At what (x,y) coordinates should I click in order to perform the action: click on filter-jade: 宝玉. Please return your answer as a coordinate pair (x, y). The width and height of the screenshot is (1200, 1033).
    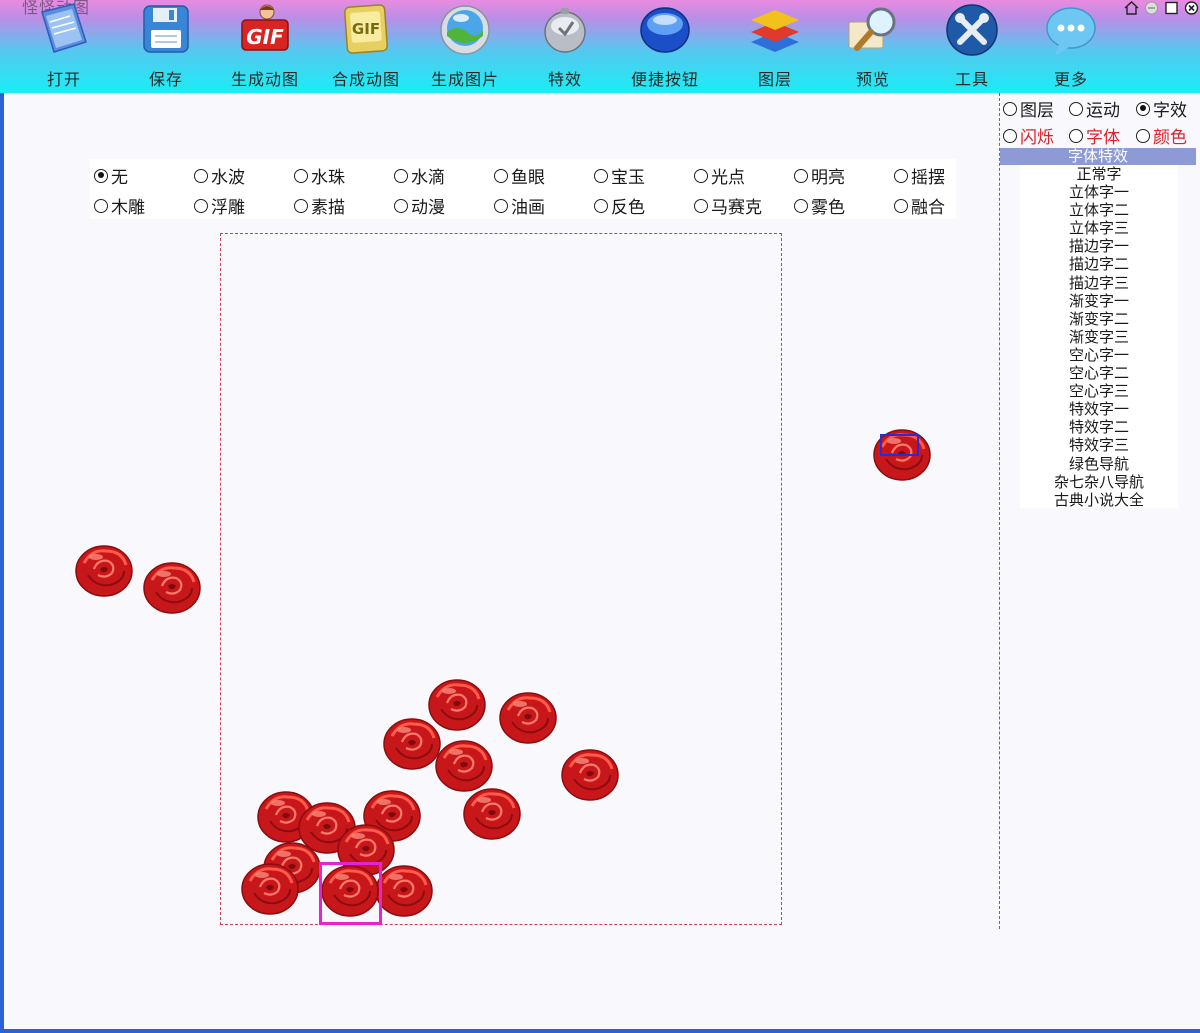
    Looking at the image, I should click on (619, 175).